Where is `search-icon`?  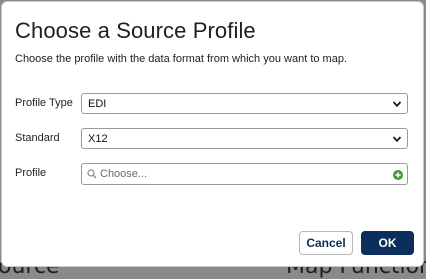 search-icon is located at coordinates (92, 174).